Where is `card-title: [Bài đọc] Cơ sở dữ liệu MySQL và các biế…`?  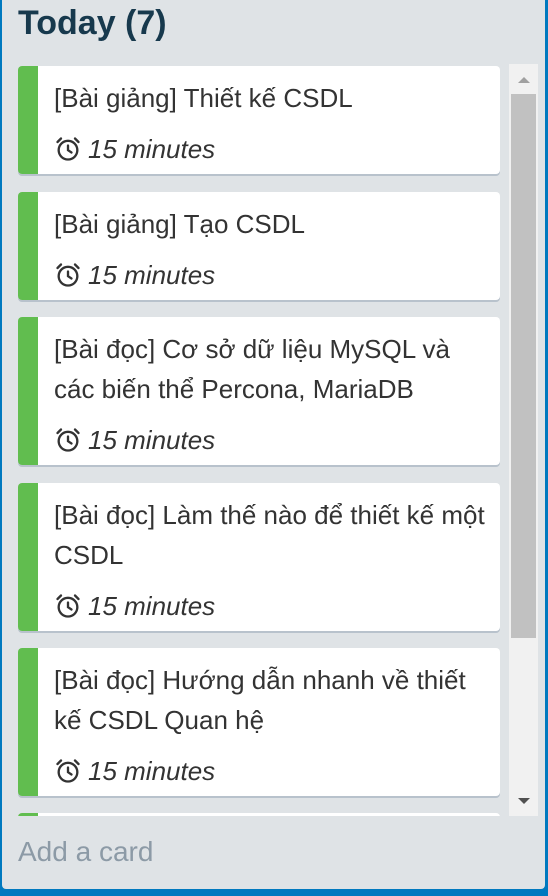
card-title: [Bài đọc] Cơ sở dữ liệu MySQL và các biế… is located at coordinates (252, 369).